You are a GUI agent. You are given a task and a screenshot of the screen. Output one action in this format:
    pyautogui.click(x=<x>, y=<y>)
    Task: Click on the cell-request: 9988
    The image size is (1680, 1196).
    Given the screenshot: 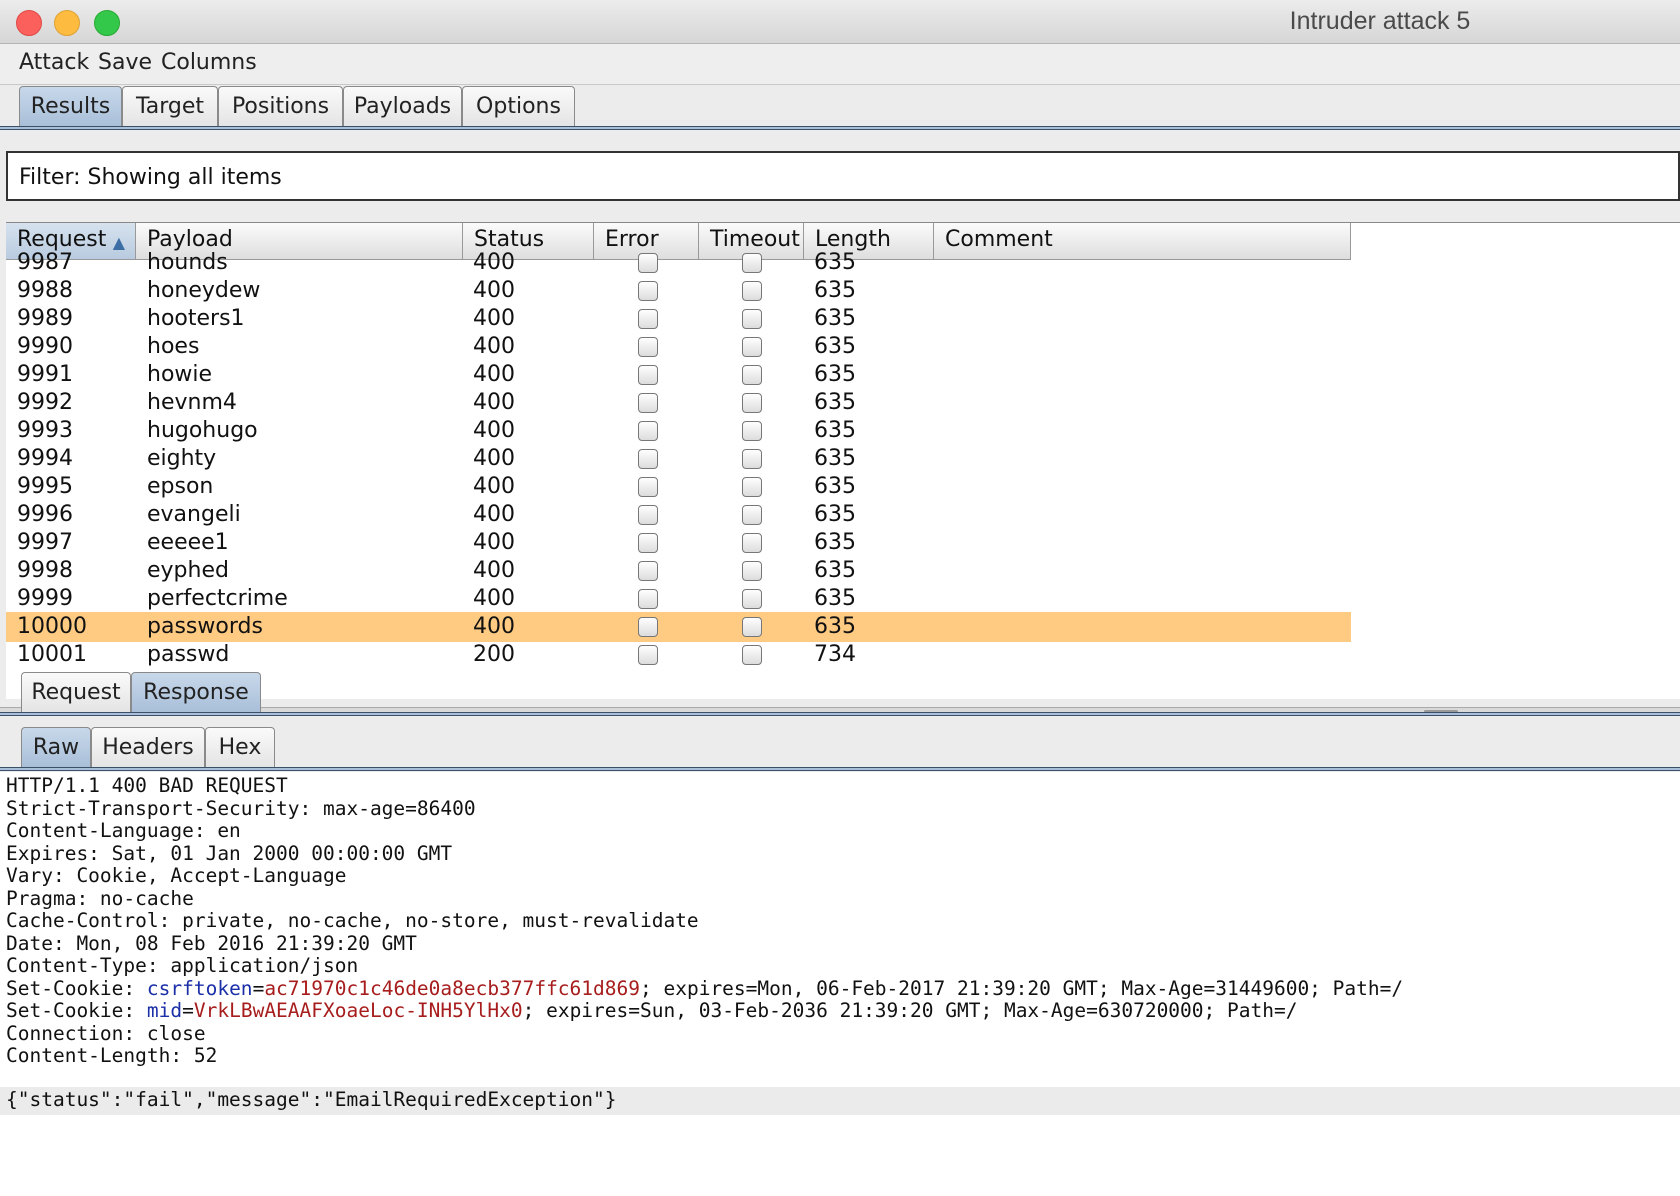 What is the action you would take?
    pyautogui.click(x=45, y=290)
    